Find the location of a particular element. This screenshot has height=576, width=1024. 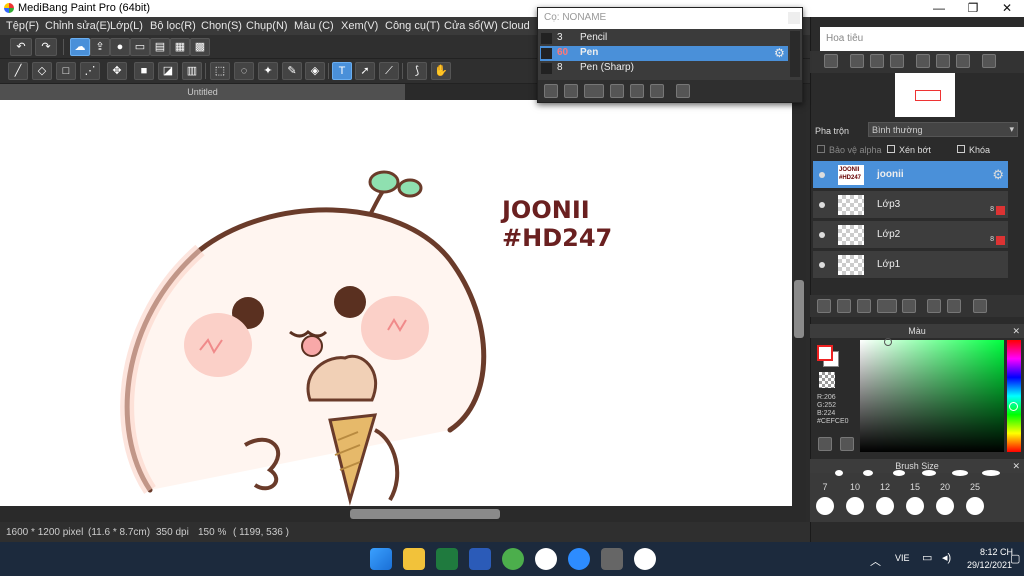

brush-size-label: 7 is located at coordinates (825, 487).